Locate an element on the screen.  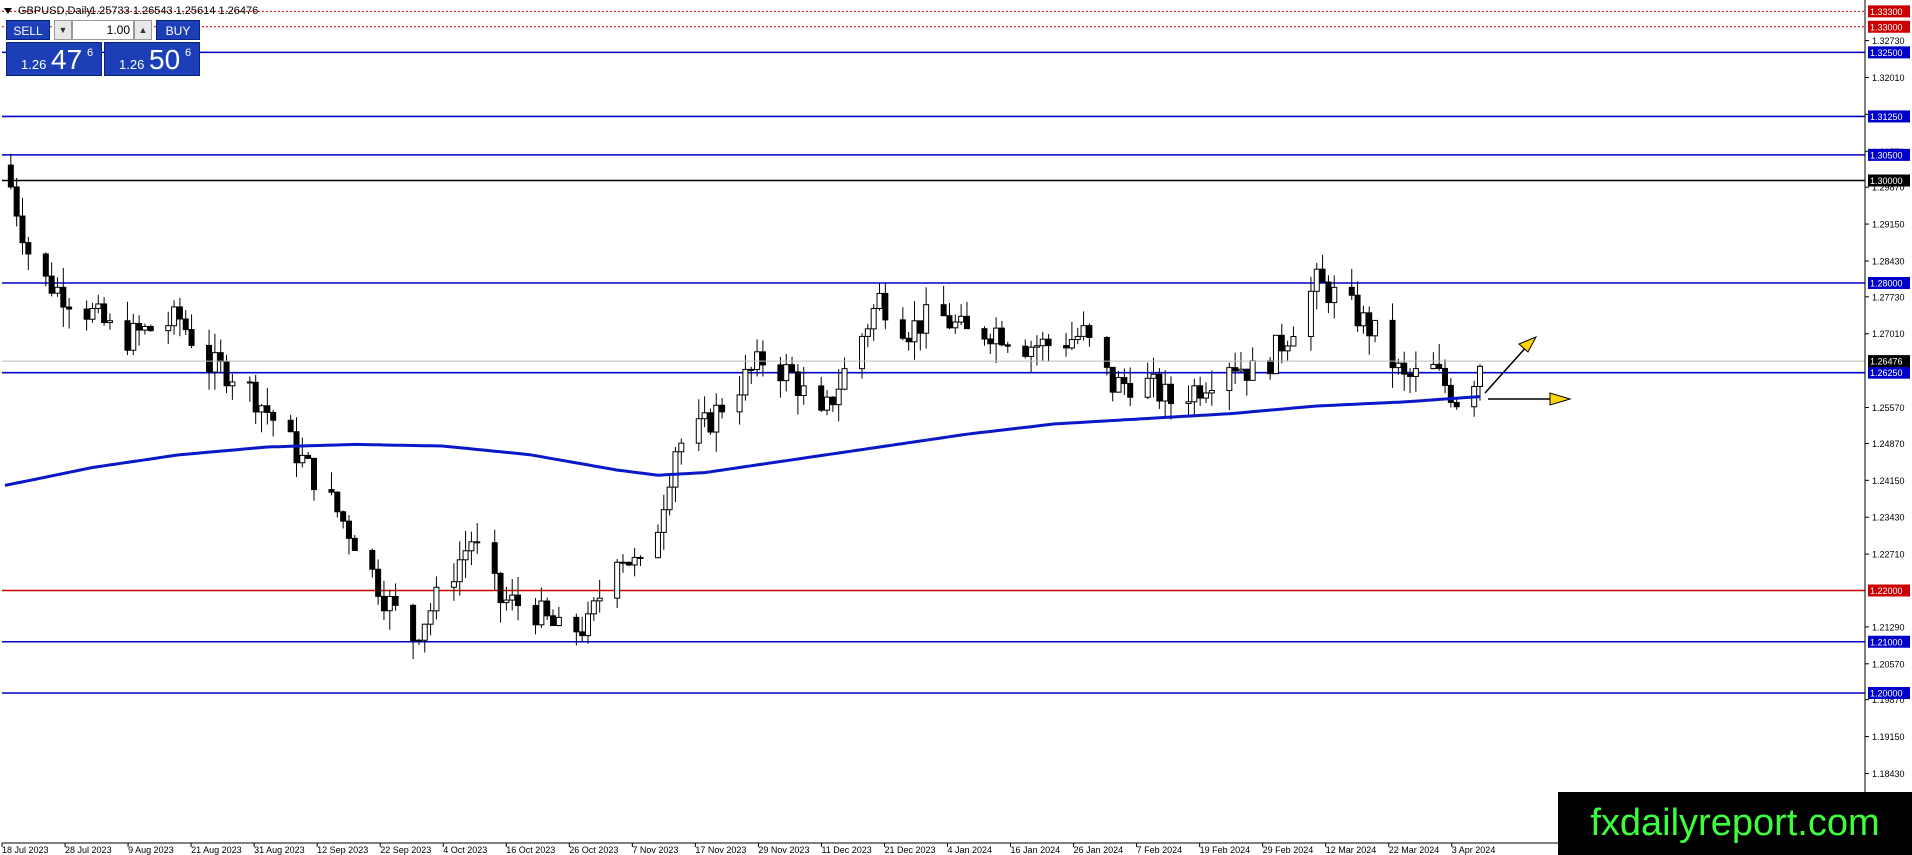
arrow-up is located at coordinates (1511, 365).